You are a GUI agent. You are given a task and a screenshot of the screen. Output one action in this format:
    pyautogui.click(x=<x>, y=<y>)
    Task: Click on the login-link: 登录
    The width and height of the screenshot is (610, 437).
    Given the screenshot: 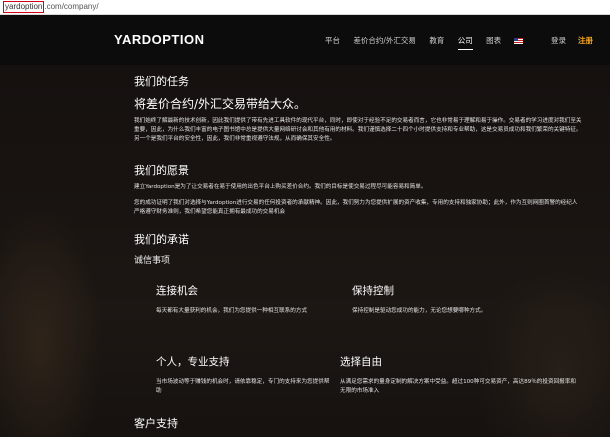 What is the action you would take?
    pyautogui.click(x=558, y=40)
    